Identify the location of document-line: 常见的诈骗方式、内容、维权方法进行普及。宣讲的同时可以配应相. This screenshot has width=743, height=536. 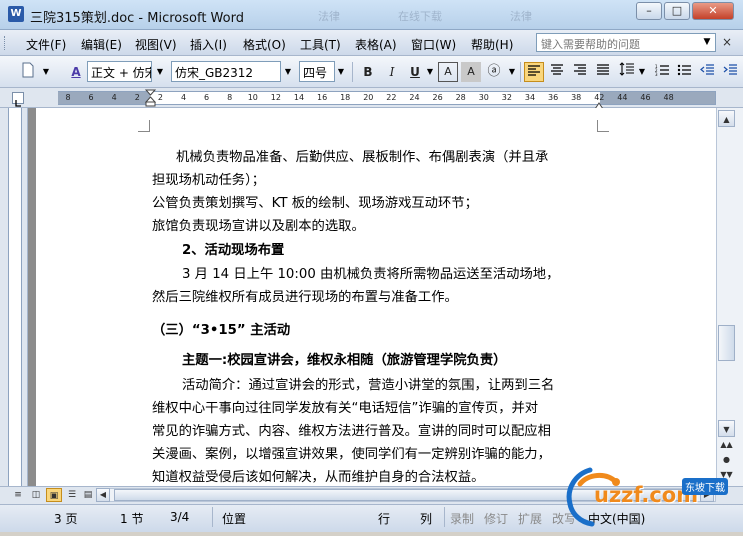
(351, 429).